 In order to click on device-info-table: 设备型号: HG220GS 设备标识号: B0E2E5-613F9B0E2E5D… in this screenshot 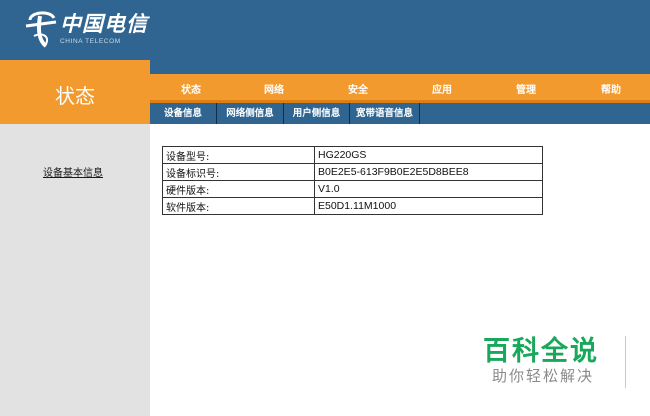, I will do `click(352, 180)`.